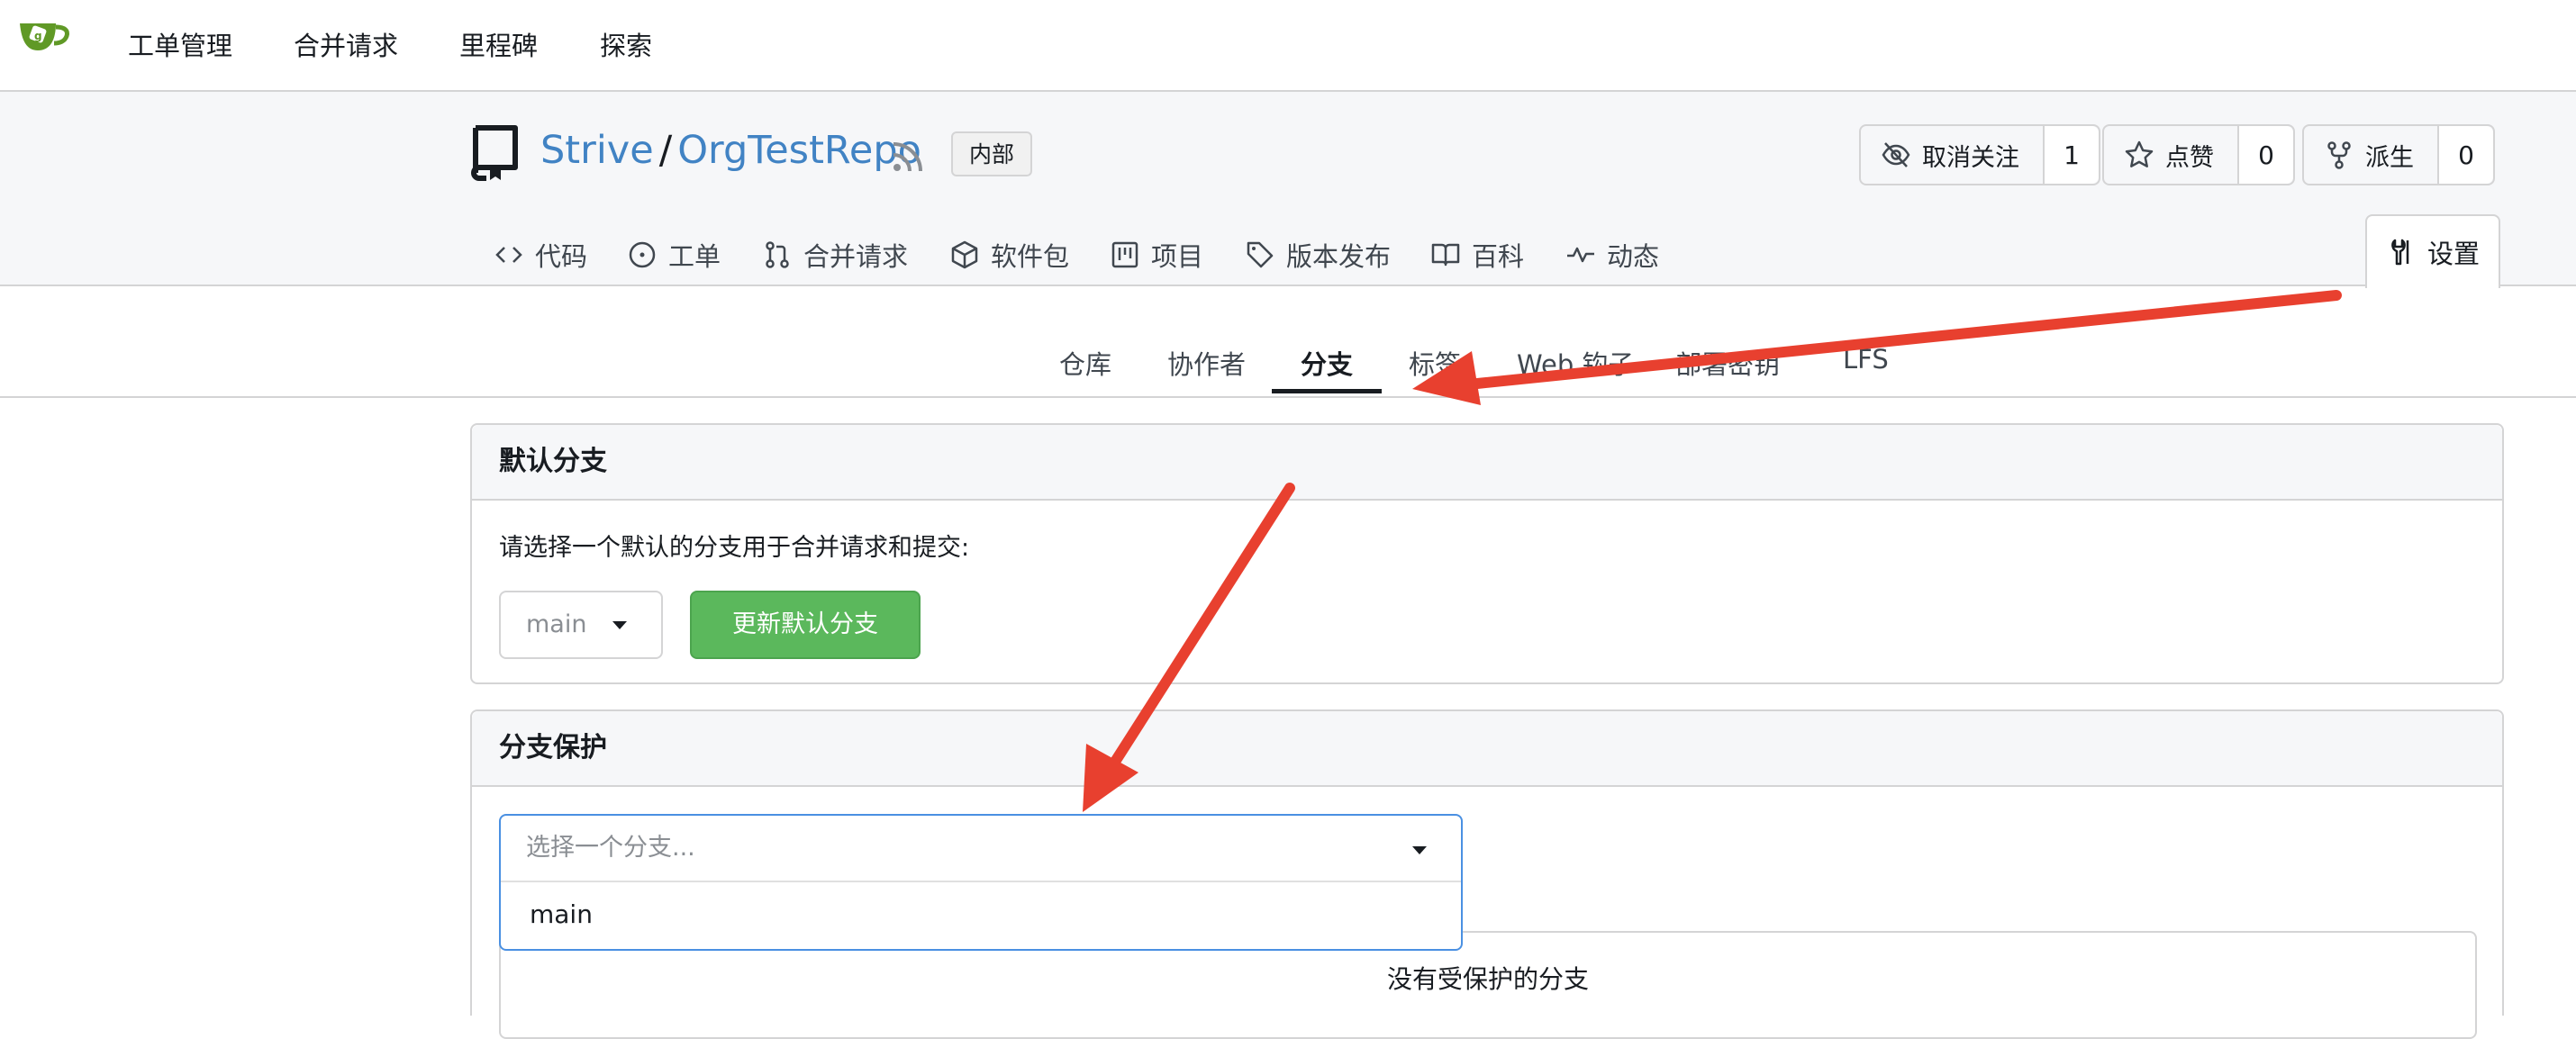 The image size is (2576, 1039). I want to click on submenu-webhooks: Web 钩子, so click(1575, 363).